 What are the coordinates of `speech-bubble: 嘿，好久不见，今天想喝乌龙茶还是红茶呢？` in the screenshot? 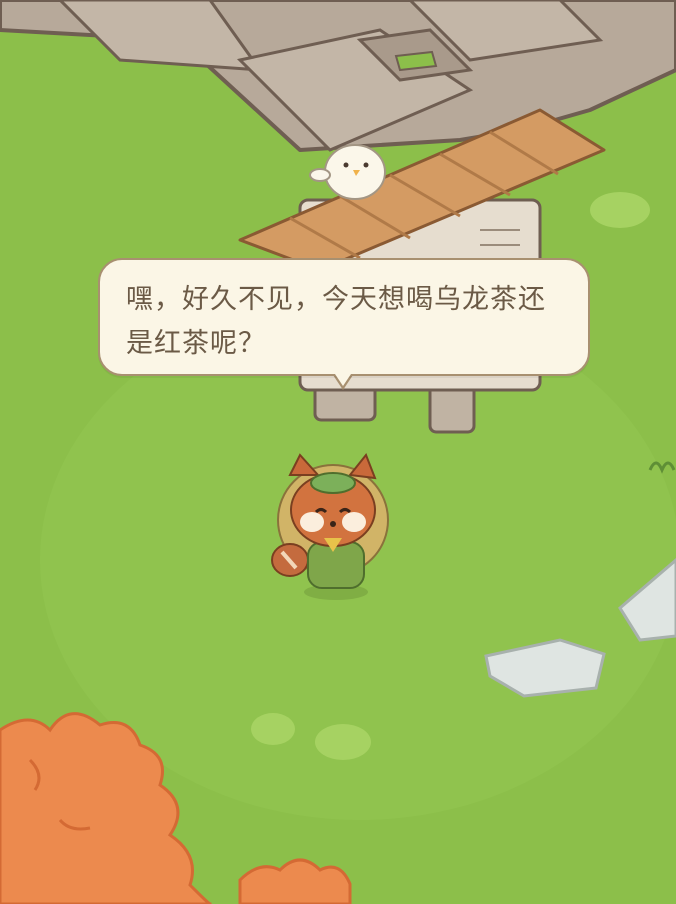 It's located at (344, 317).